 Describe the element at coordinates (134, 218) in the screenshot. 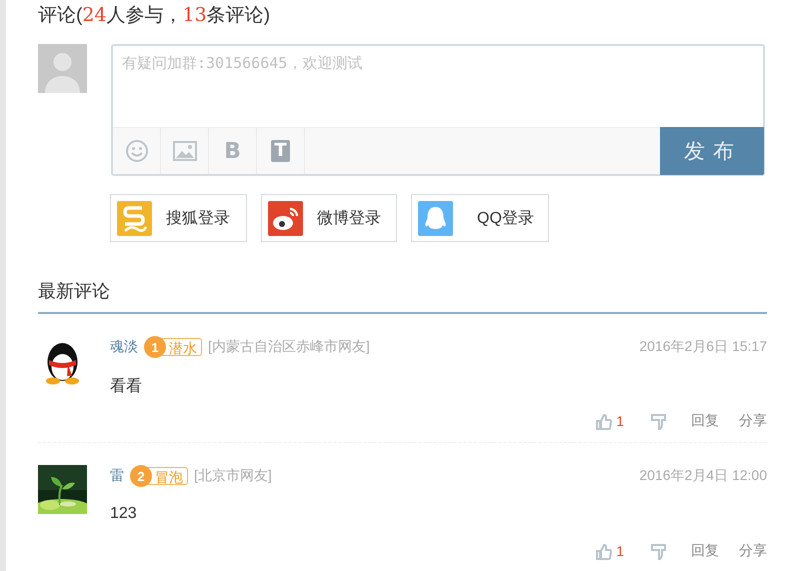

I see `sohu-logo-icon` at that location.